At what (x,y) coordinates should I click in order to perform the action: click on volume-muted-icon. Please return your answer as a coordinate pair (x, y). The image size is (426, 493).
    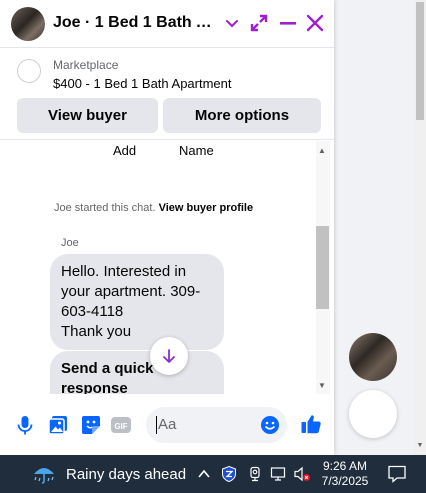
    Looking at the image, I should click on (302, 474).